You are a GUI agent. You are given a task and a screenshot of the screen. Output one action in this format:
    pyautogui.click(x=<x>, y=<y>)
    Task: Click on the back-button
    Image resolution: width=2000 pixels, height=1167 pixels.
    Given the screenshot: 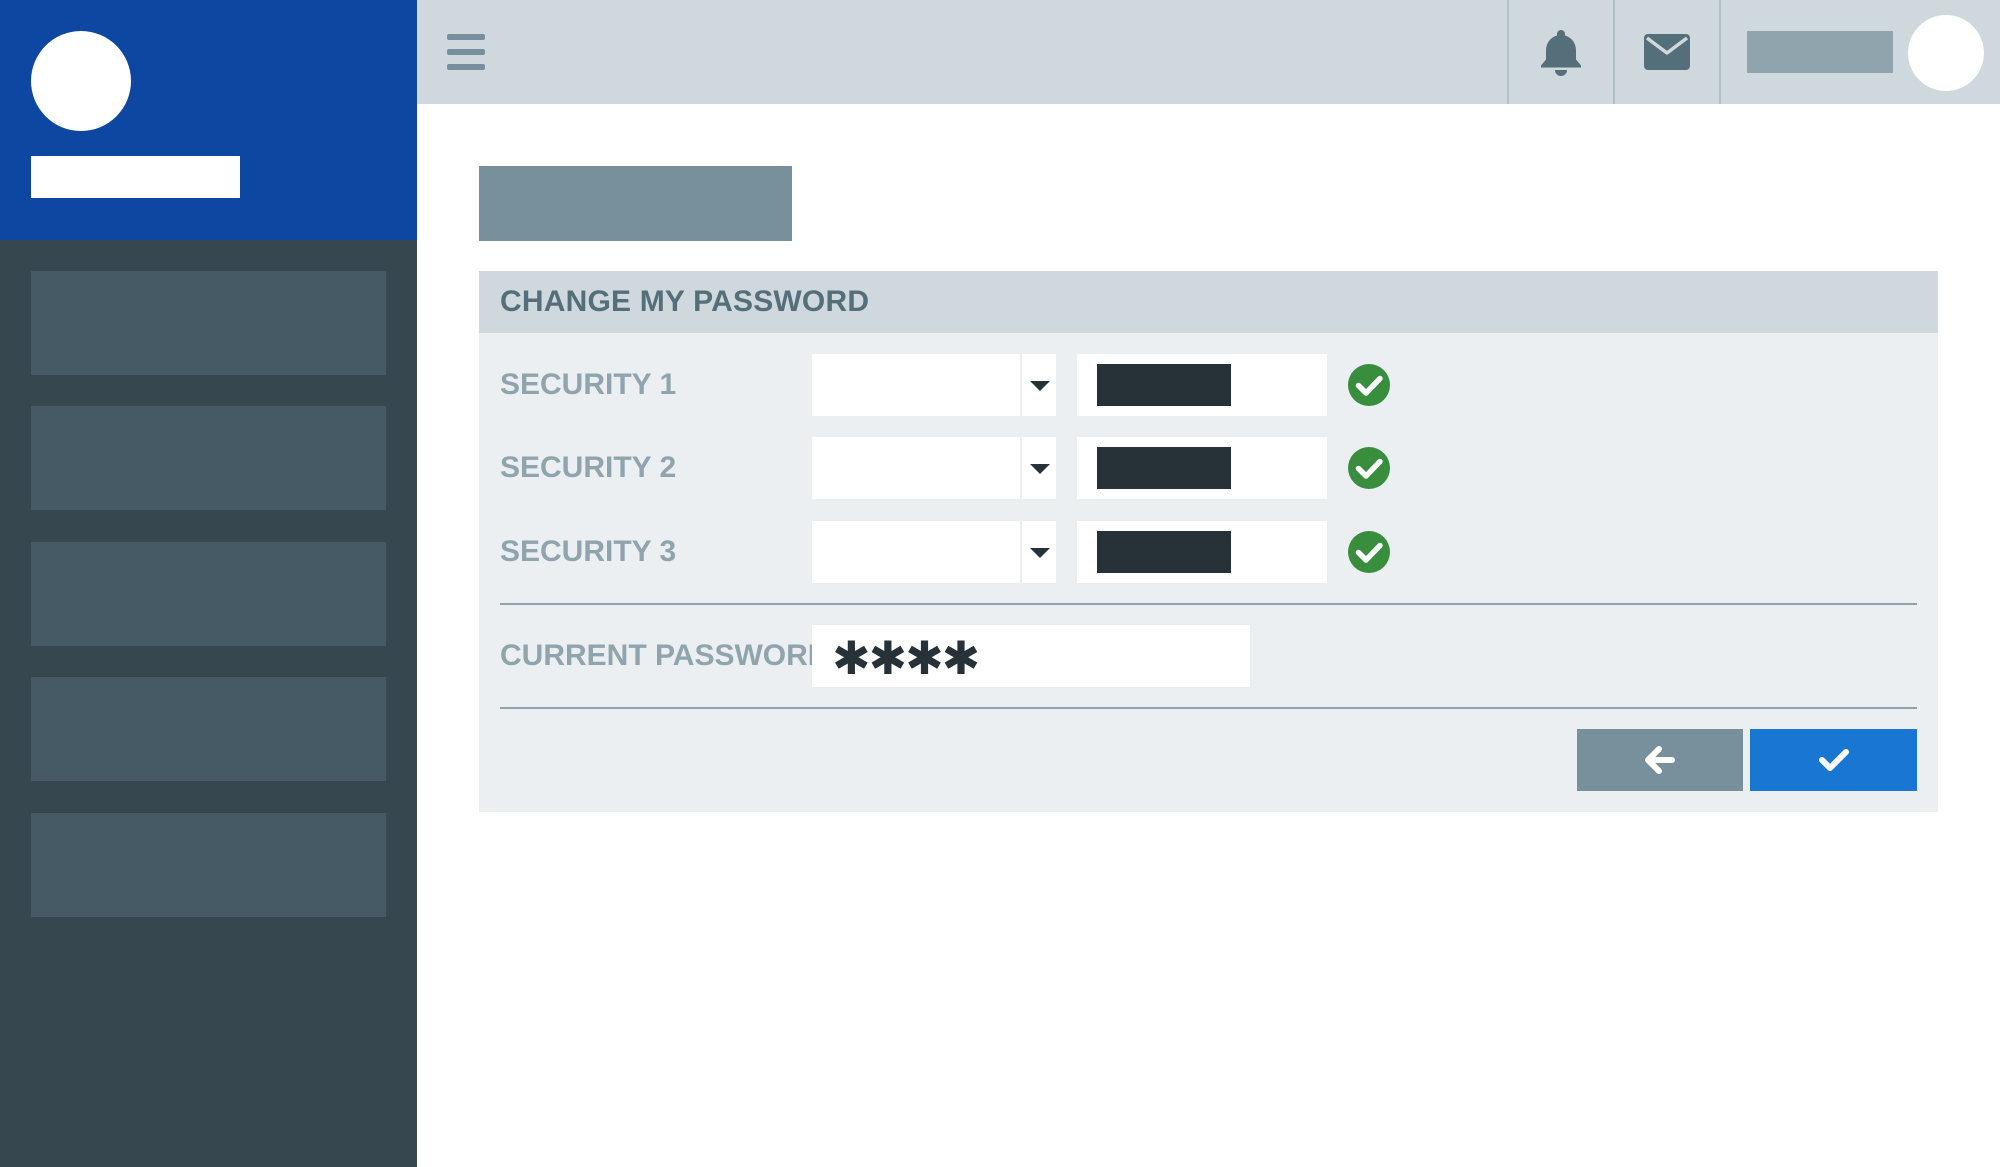 What is the action you would take?
    pyautogui.click(x=1660, y=760)
    